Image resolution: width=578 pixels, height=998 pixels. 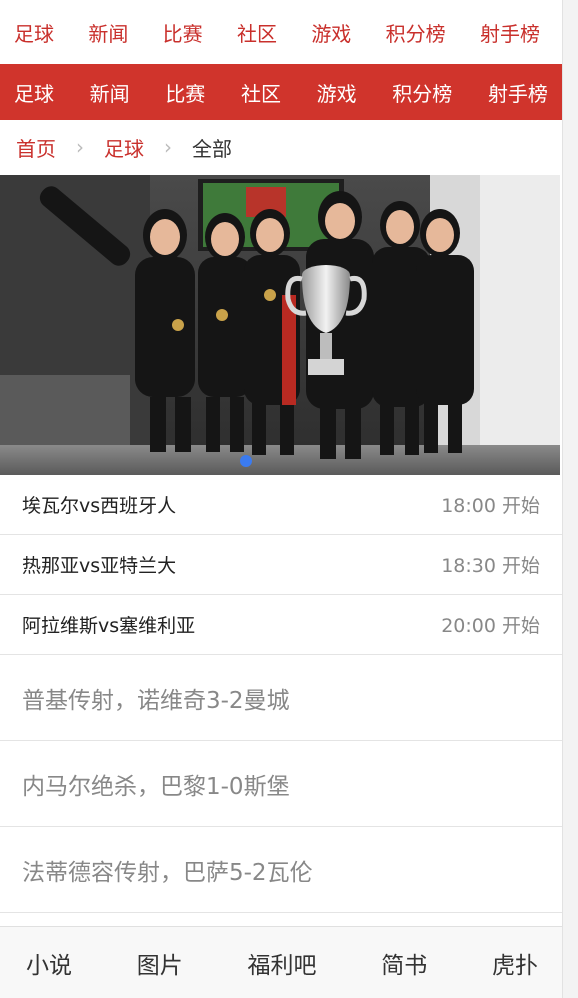 I want to click on breadcrumb-home: 首页, so click(x=36, y=147).